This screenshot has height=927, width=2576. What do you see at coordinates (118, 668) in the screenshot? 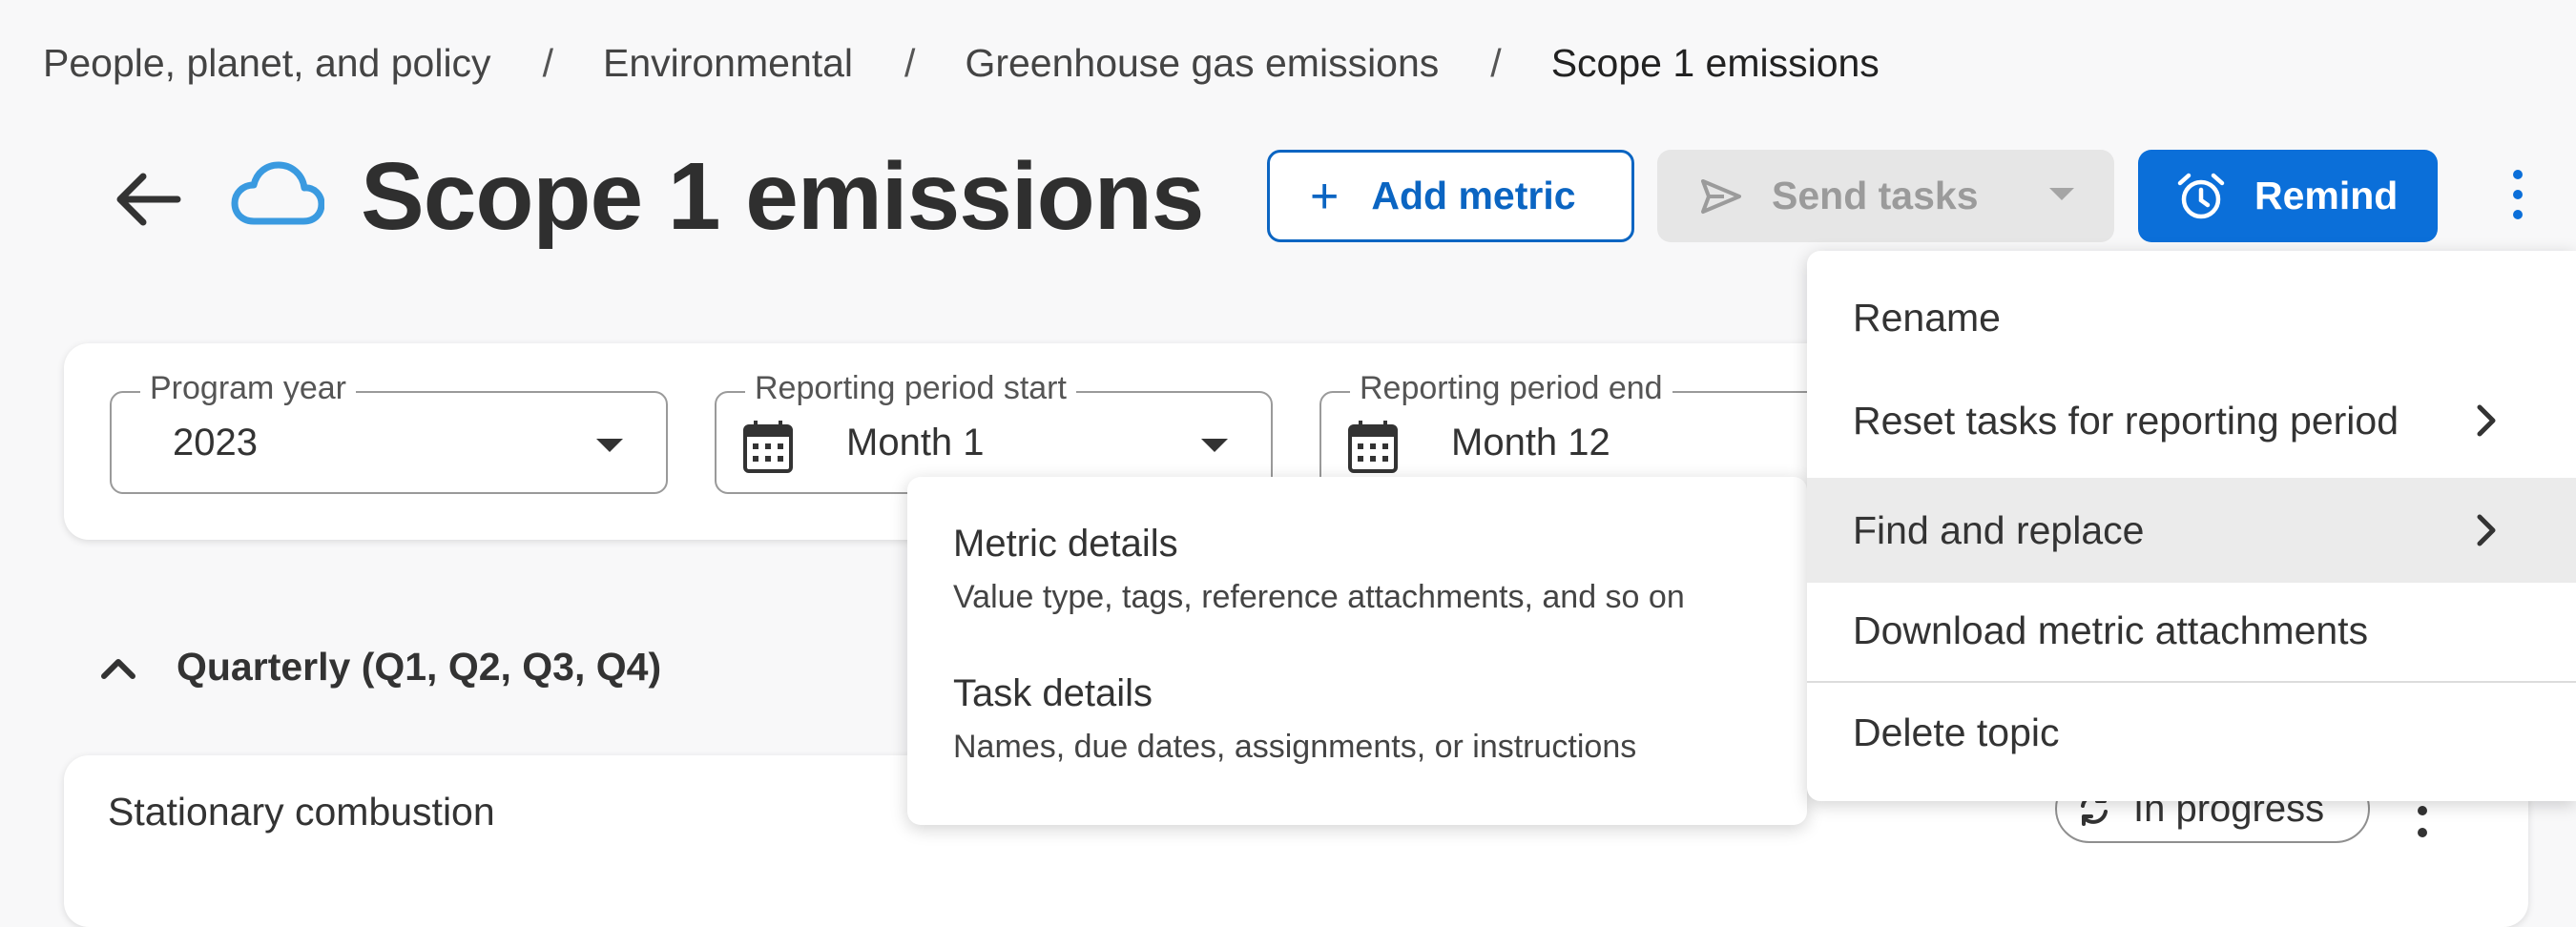
I see `chevron-up-icon` at bounding box center [118, 668].